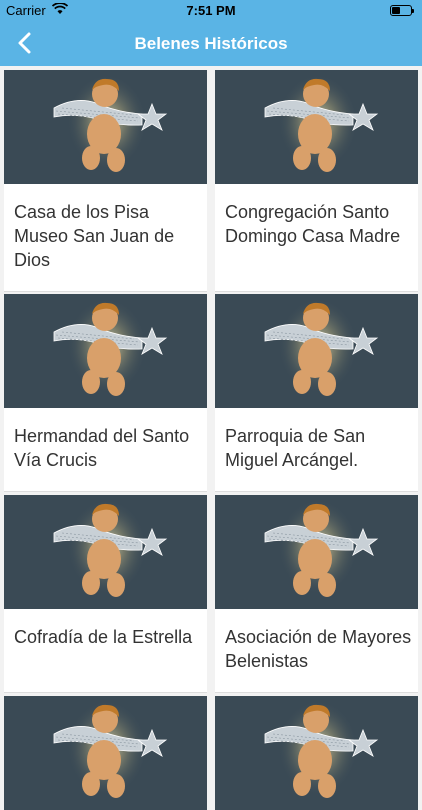 The image size is (422, 810). Describe the element at coordinates (102, 448) in the screenshot. I see `item-title: Hermandad del Santo Vía Crucis` at that location.